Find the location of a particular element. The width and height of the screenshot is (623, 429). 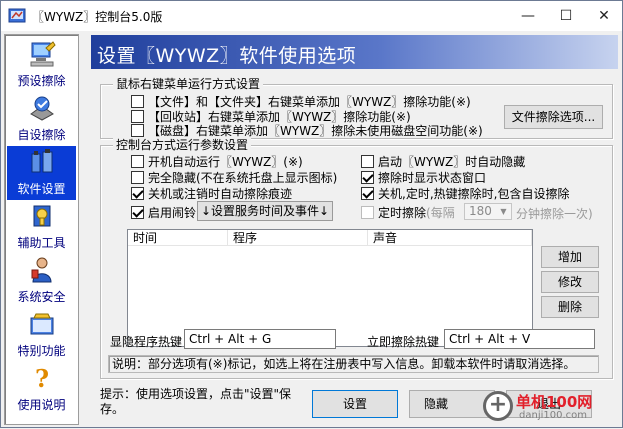

disk-context-checkbox: 【磁盘】右键菜单添加〖WYWZ〗擦除未使用磁盘空间功能(※) is located at coordinates (307, 130).